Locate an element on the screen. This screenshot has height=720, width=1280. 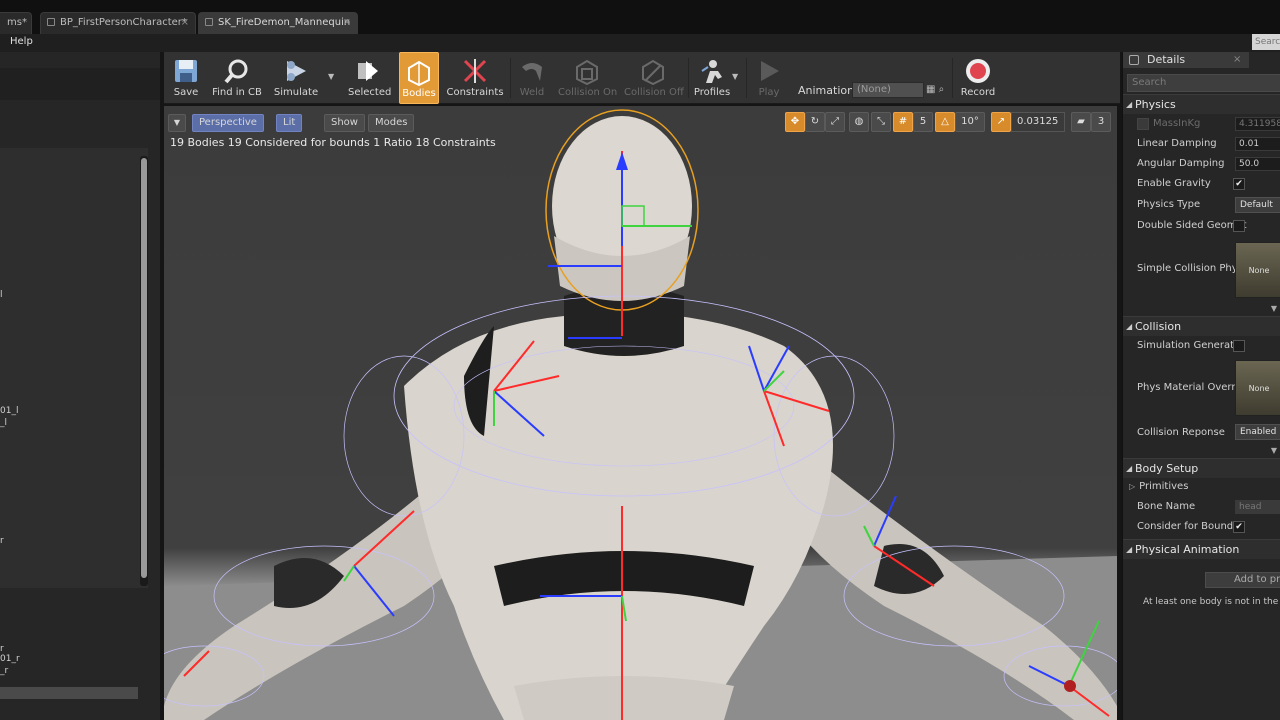
physics-section-header: ◢ Physics is located at coordinates (1201, 104).